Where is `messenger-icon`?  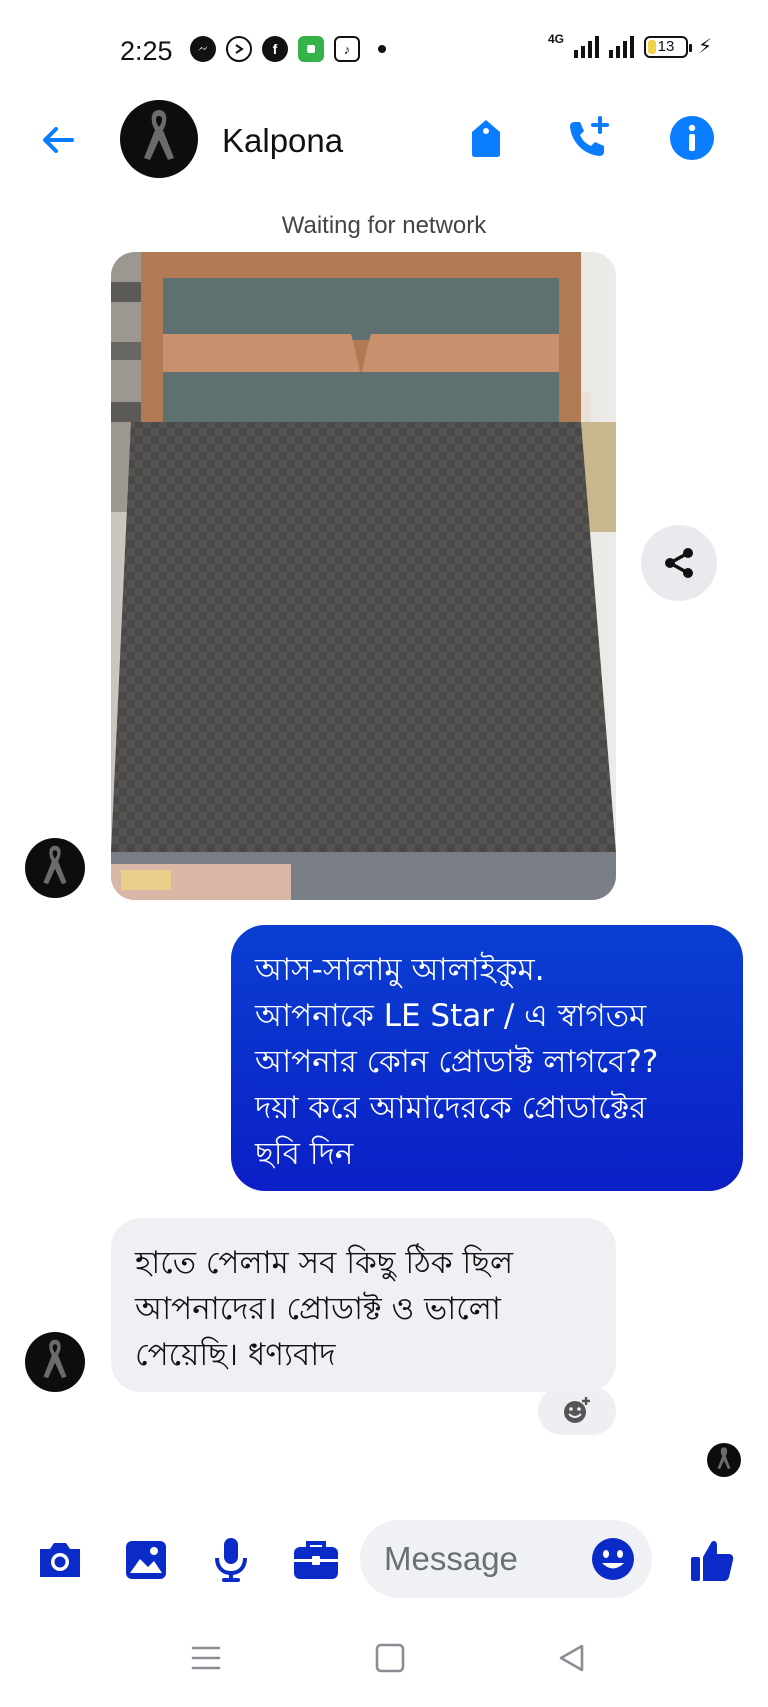
messenger-icon is located at coordinates (203, 49).